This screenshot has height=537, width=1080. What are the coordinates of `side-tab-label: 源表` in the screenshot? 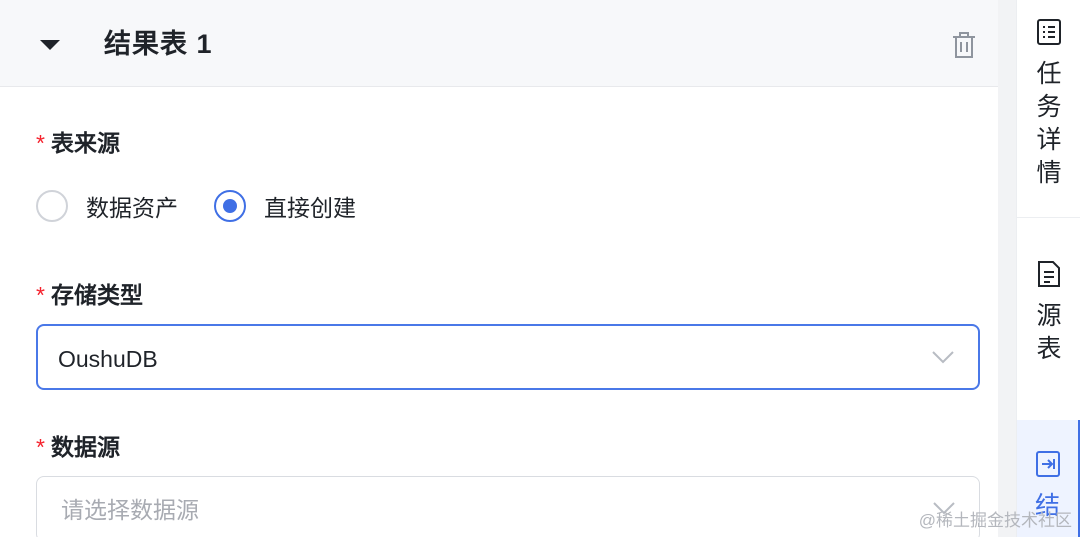 It's located at (1049, 332).